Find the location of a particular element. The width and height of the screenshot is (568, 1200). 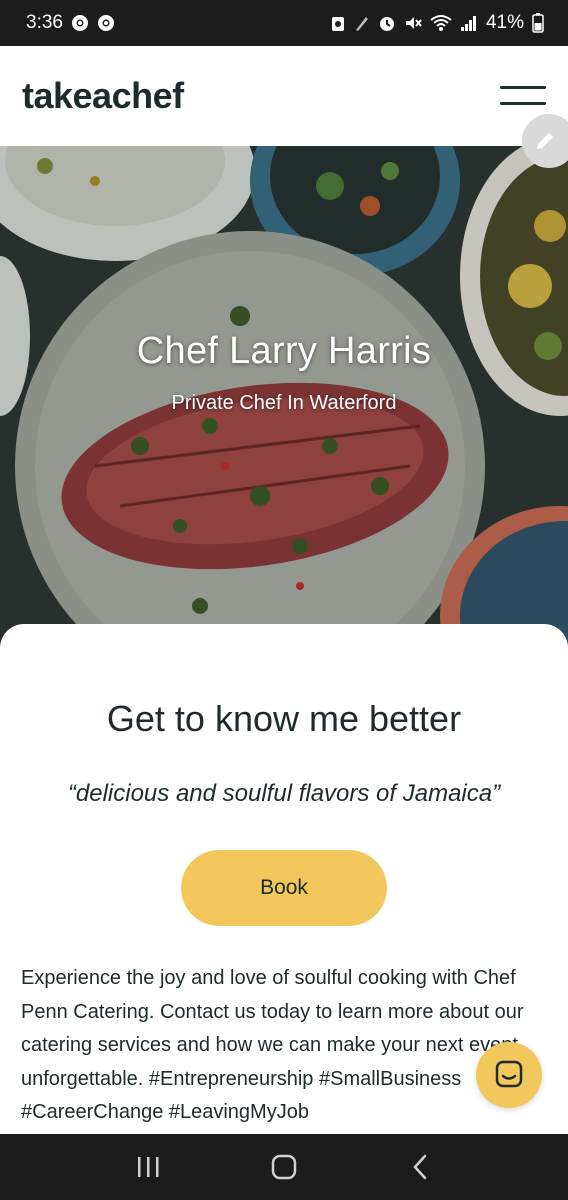

status-right: 41% is located at coordinates (437, 23).